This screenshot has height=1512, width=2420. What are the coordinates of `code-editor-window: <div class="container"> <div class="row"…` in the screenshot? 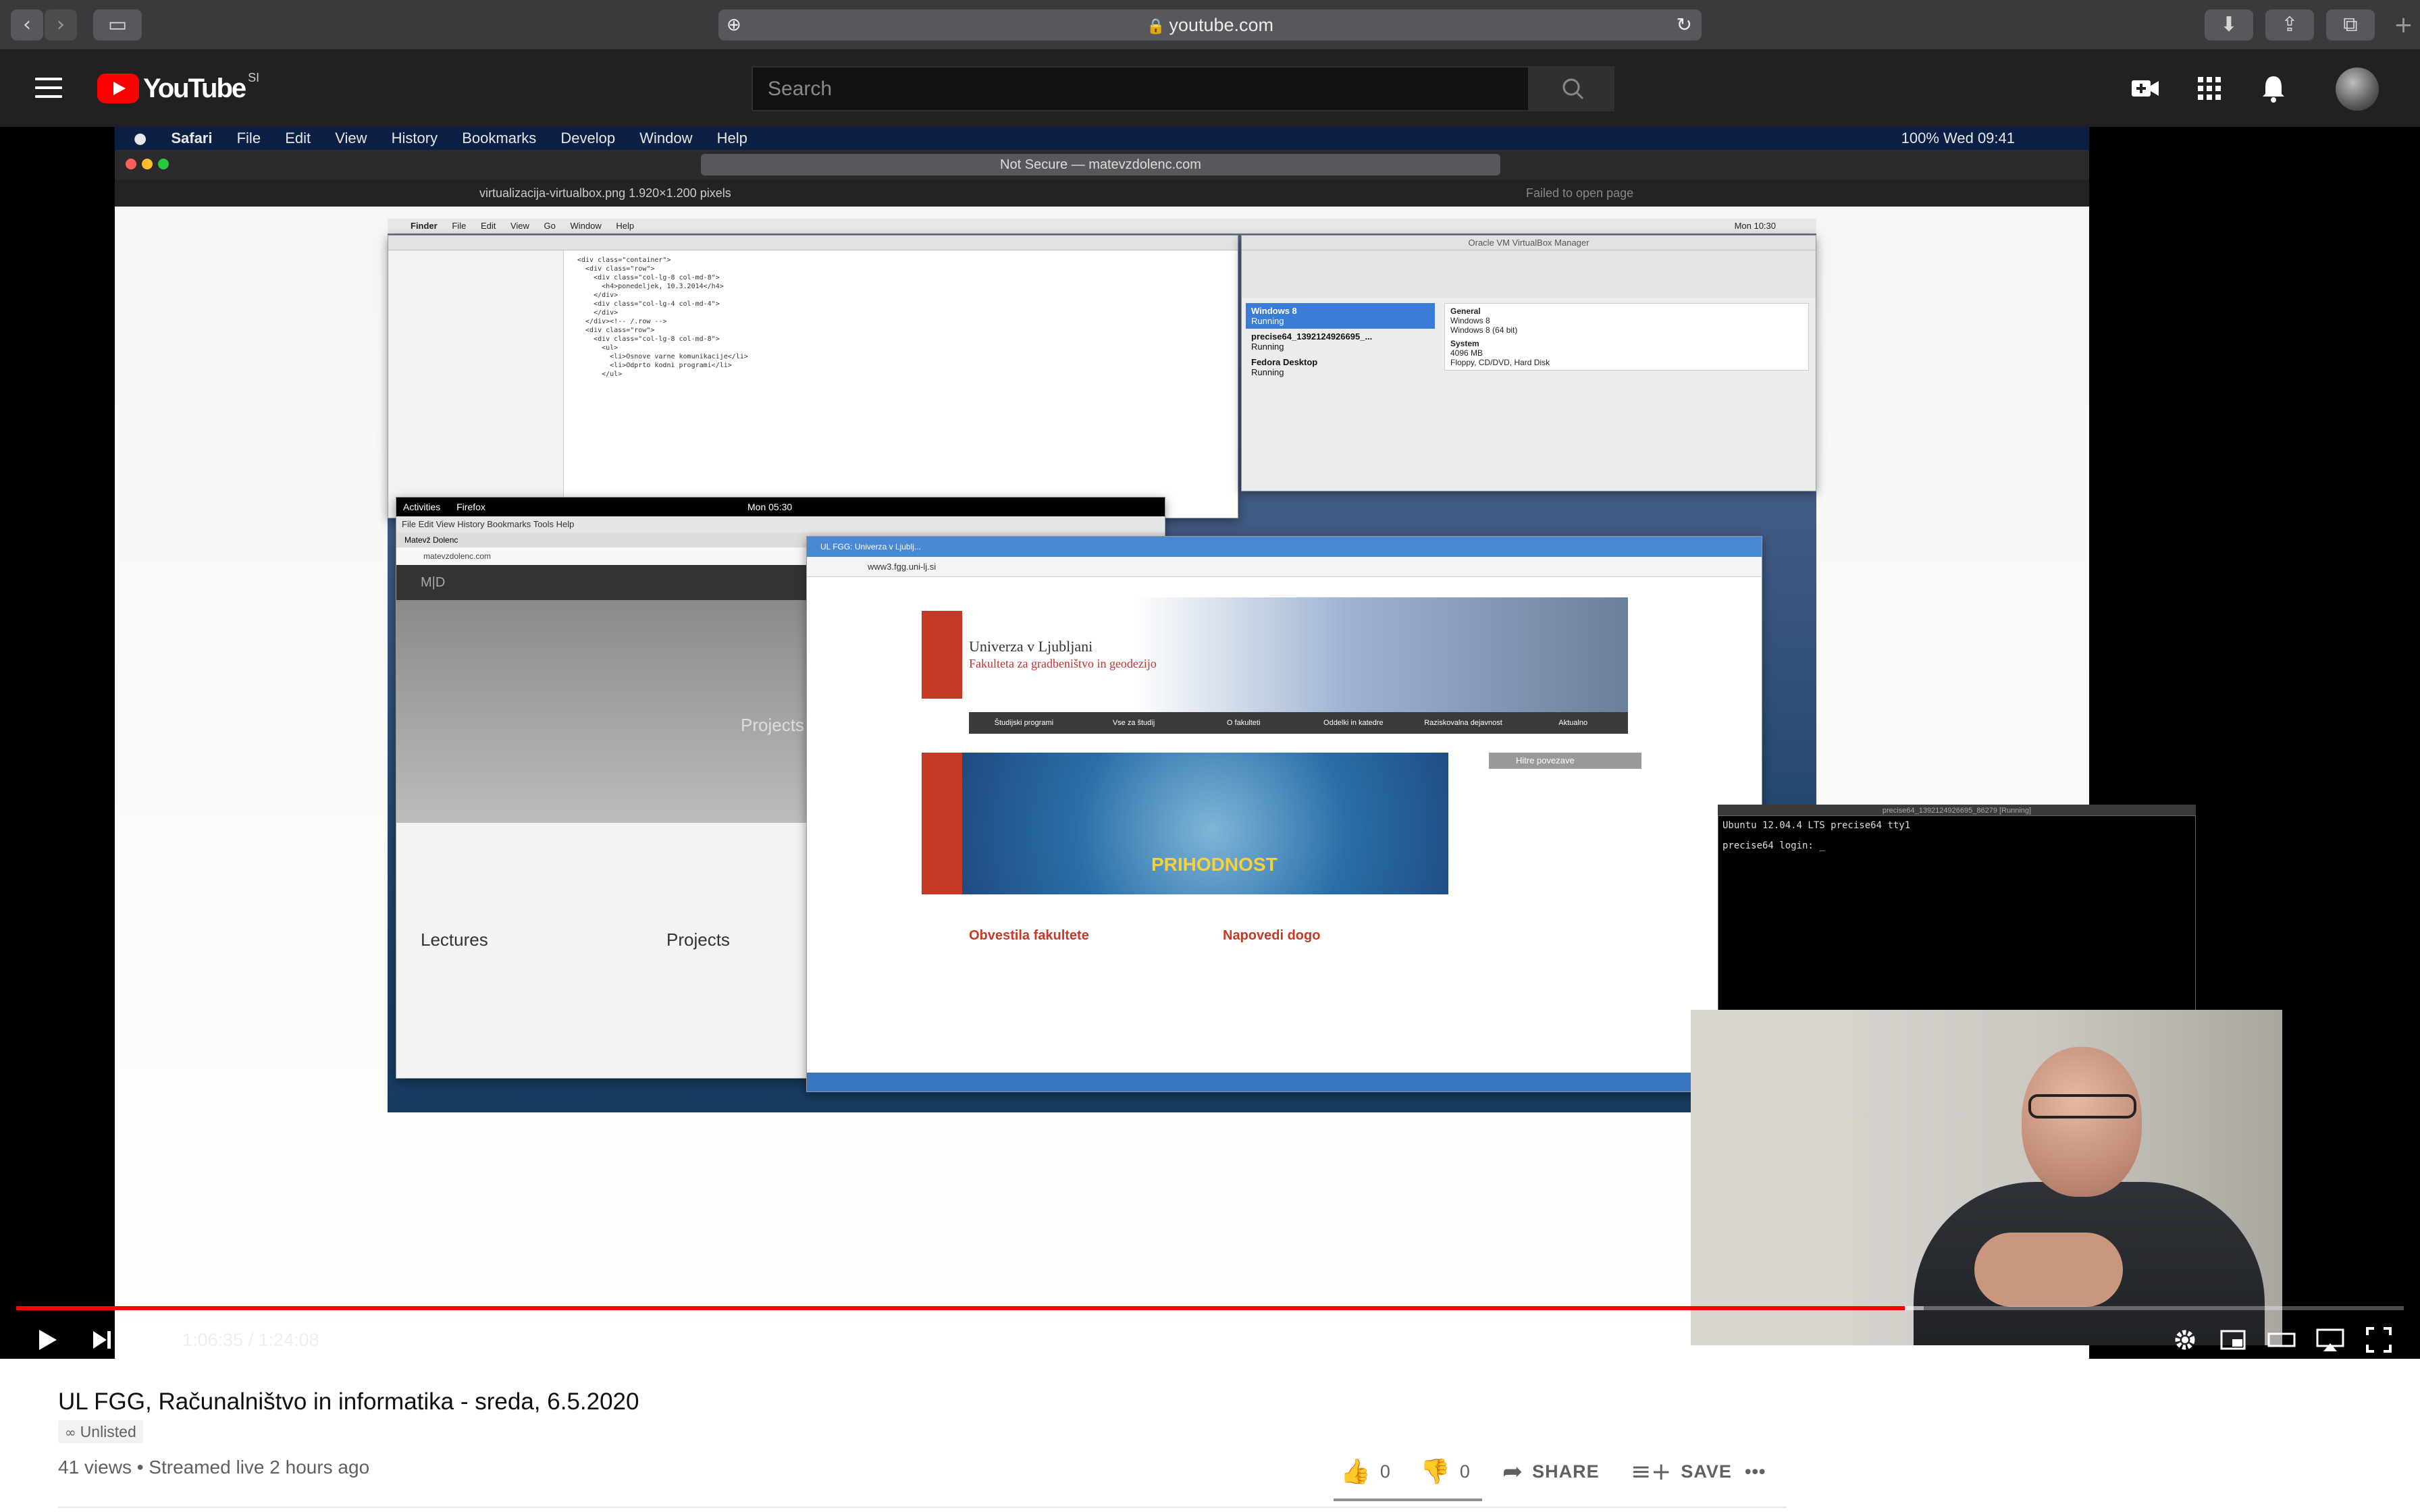 It's located at (813, 376).